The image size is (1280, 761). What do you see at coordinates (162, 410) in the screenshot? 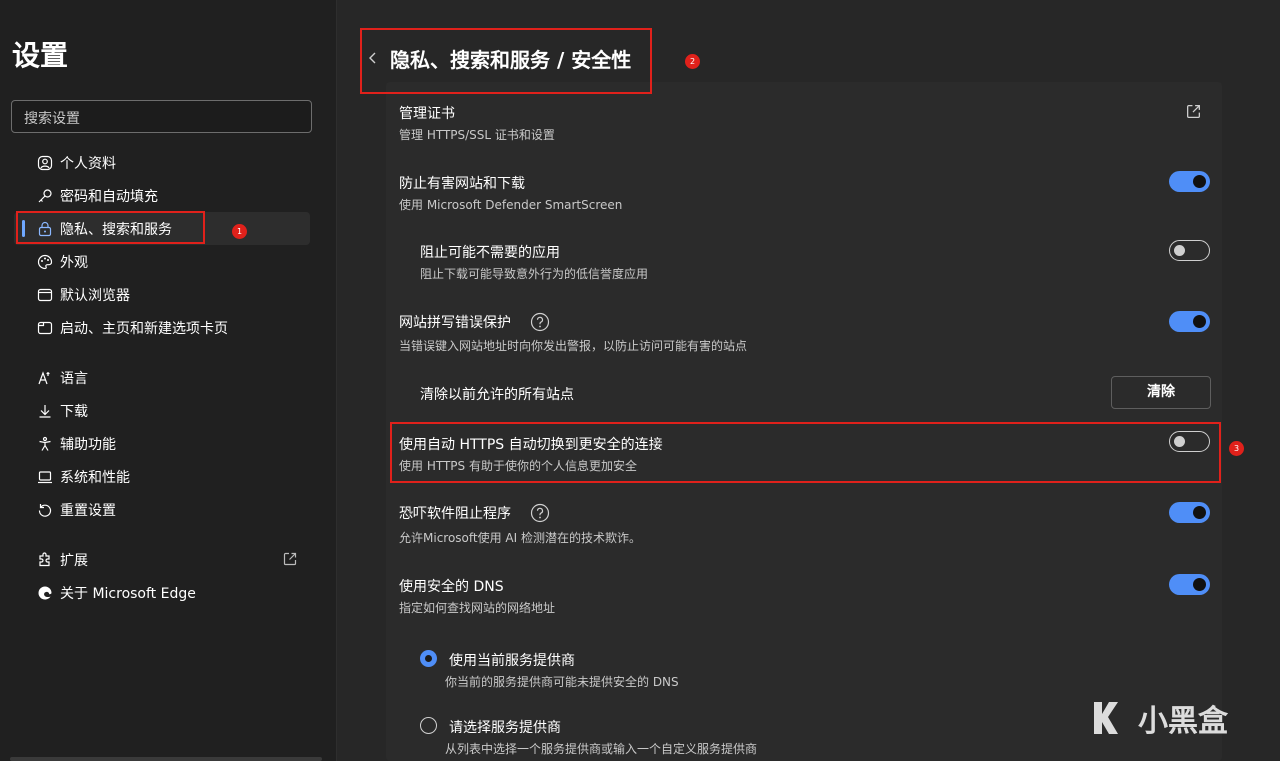
I see `sidebar-item-downloads: 下载` at bounding box center [162, 410].